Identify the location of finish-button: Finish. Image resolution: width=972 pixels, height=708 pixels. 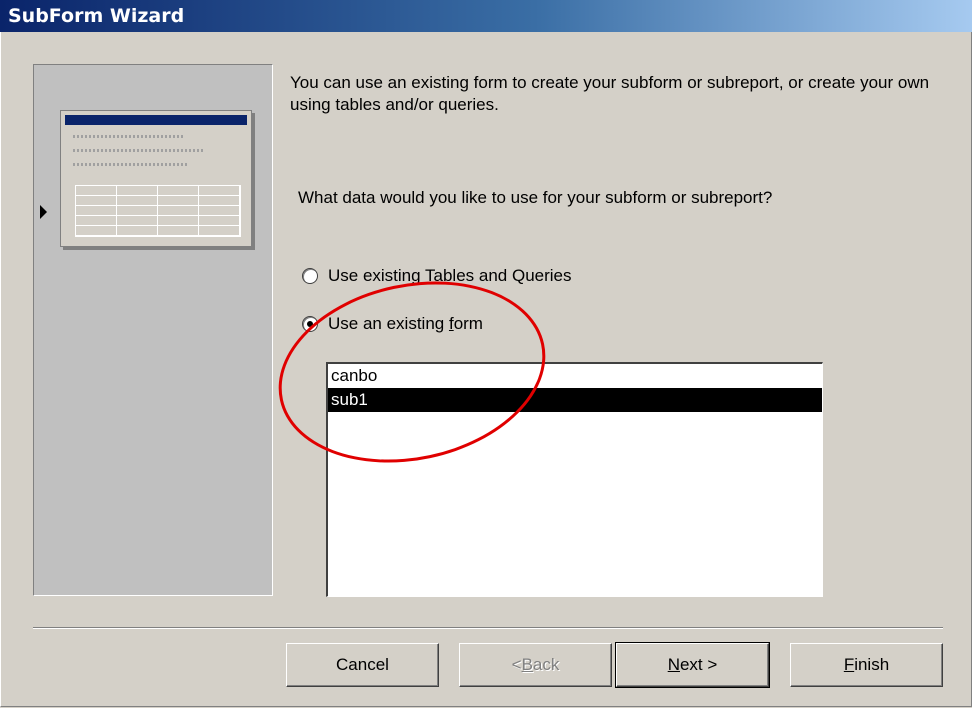
(866, 665).